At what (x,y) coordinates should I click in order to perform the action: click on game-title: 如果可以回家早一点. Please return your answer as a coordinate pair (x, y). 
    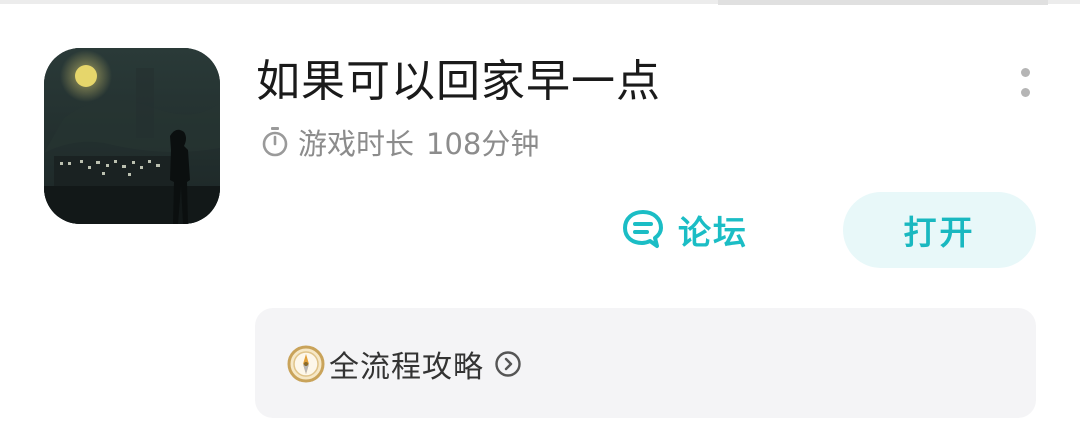
    Looking at the image, I should click on (458, 81).